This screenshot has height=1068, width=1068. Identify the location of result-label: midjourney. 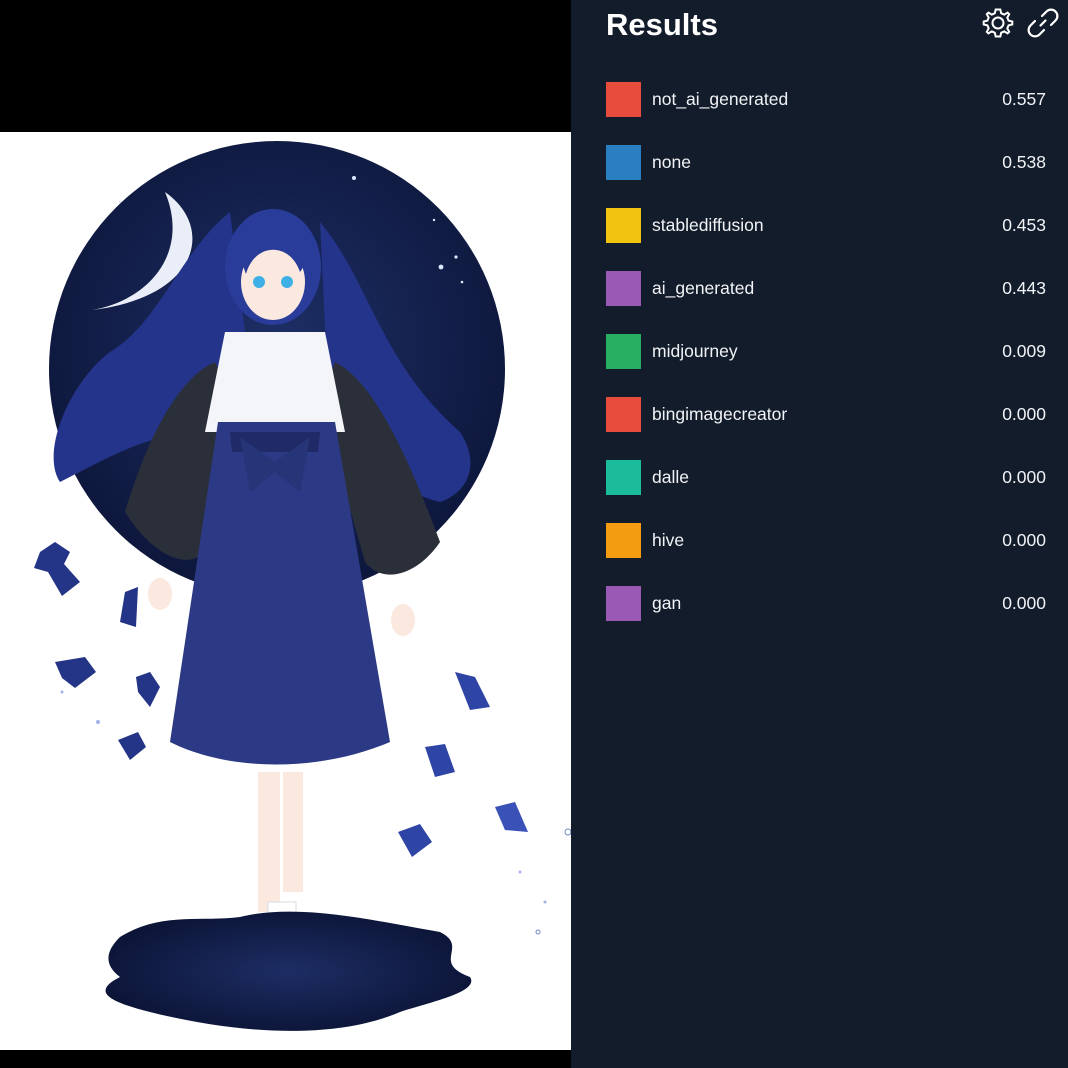
(695, 351).